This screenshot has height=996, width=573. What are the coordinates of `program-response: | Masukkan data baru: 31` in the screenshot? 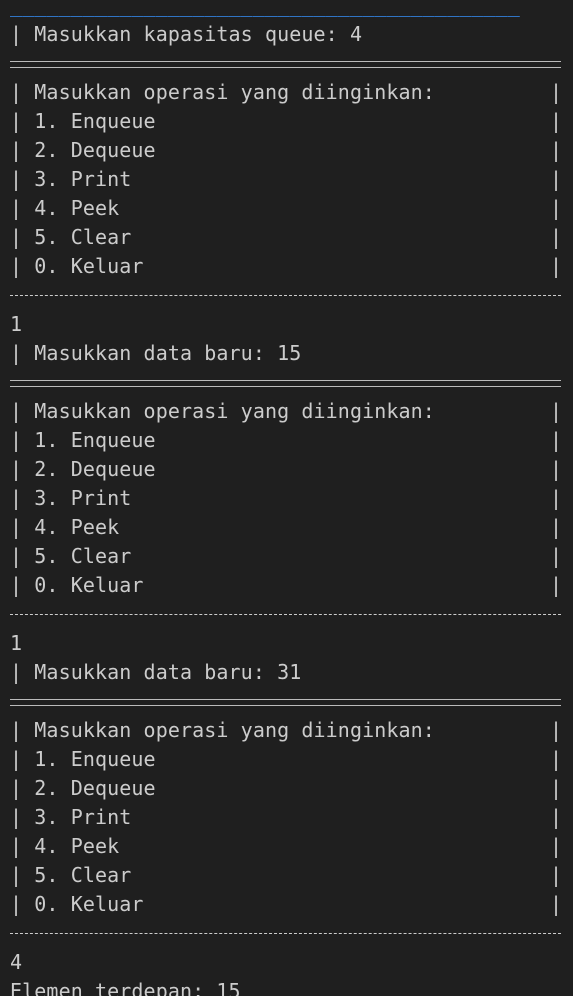 It's located at (156, 672).